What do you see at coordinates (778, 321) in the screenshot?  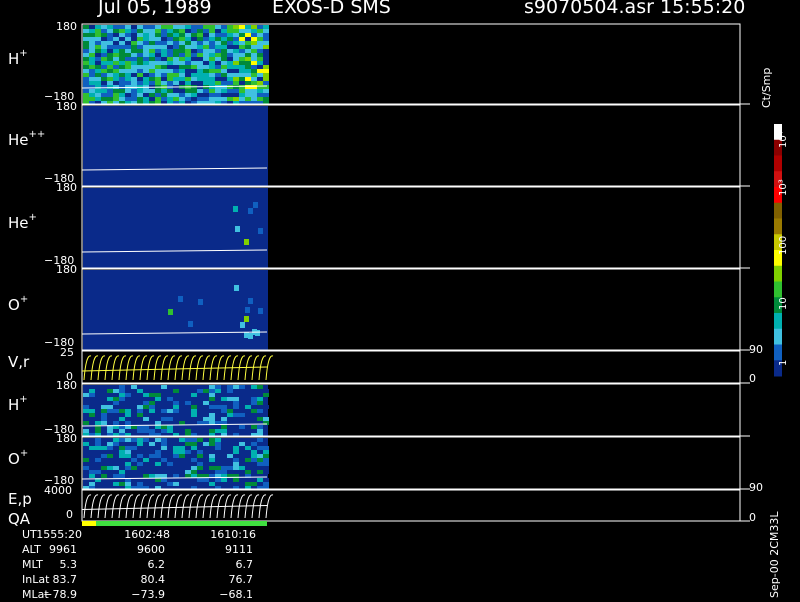 I see `colorbar-swatch` at bounding box center [778, 321].